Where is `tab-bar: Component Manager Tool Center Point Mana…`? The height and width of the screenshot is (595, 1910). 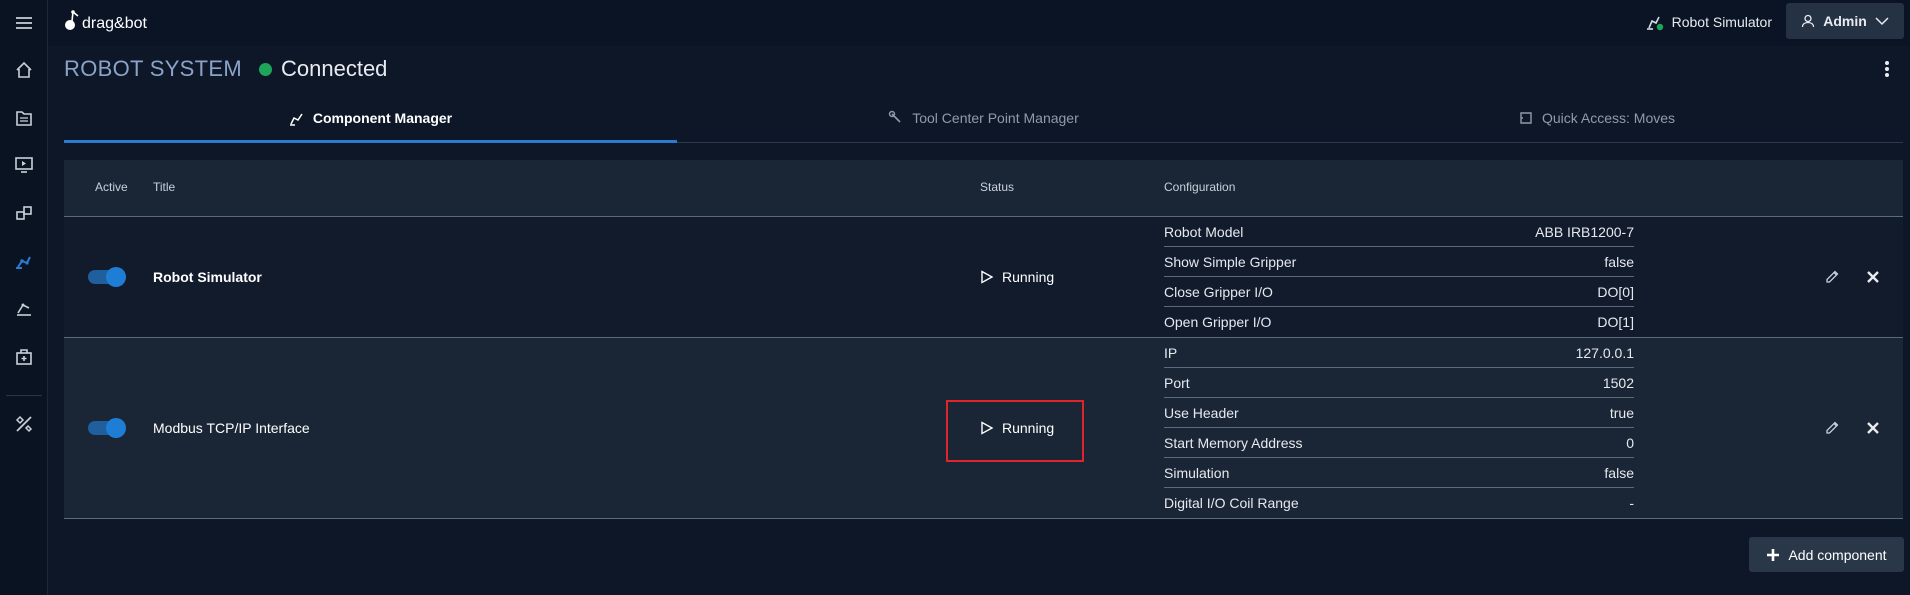 tab-bar: Component Manager Tool Center Point Mana… is located at coordinates (983, 121).